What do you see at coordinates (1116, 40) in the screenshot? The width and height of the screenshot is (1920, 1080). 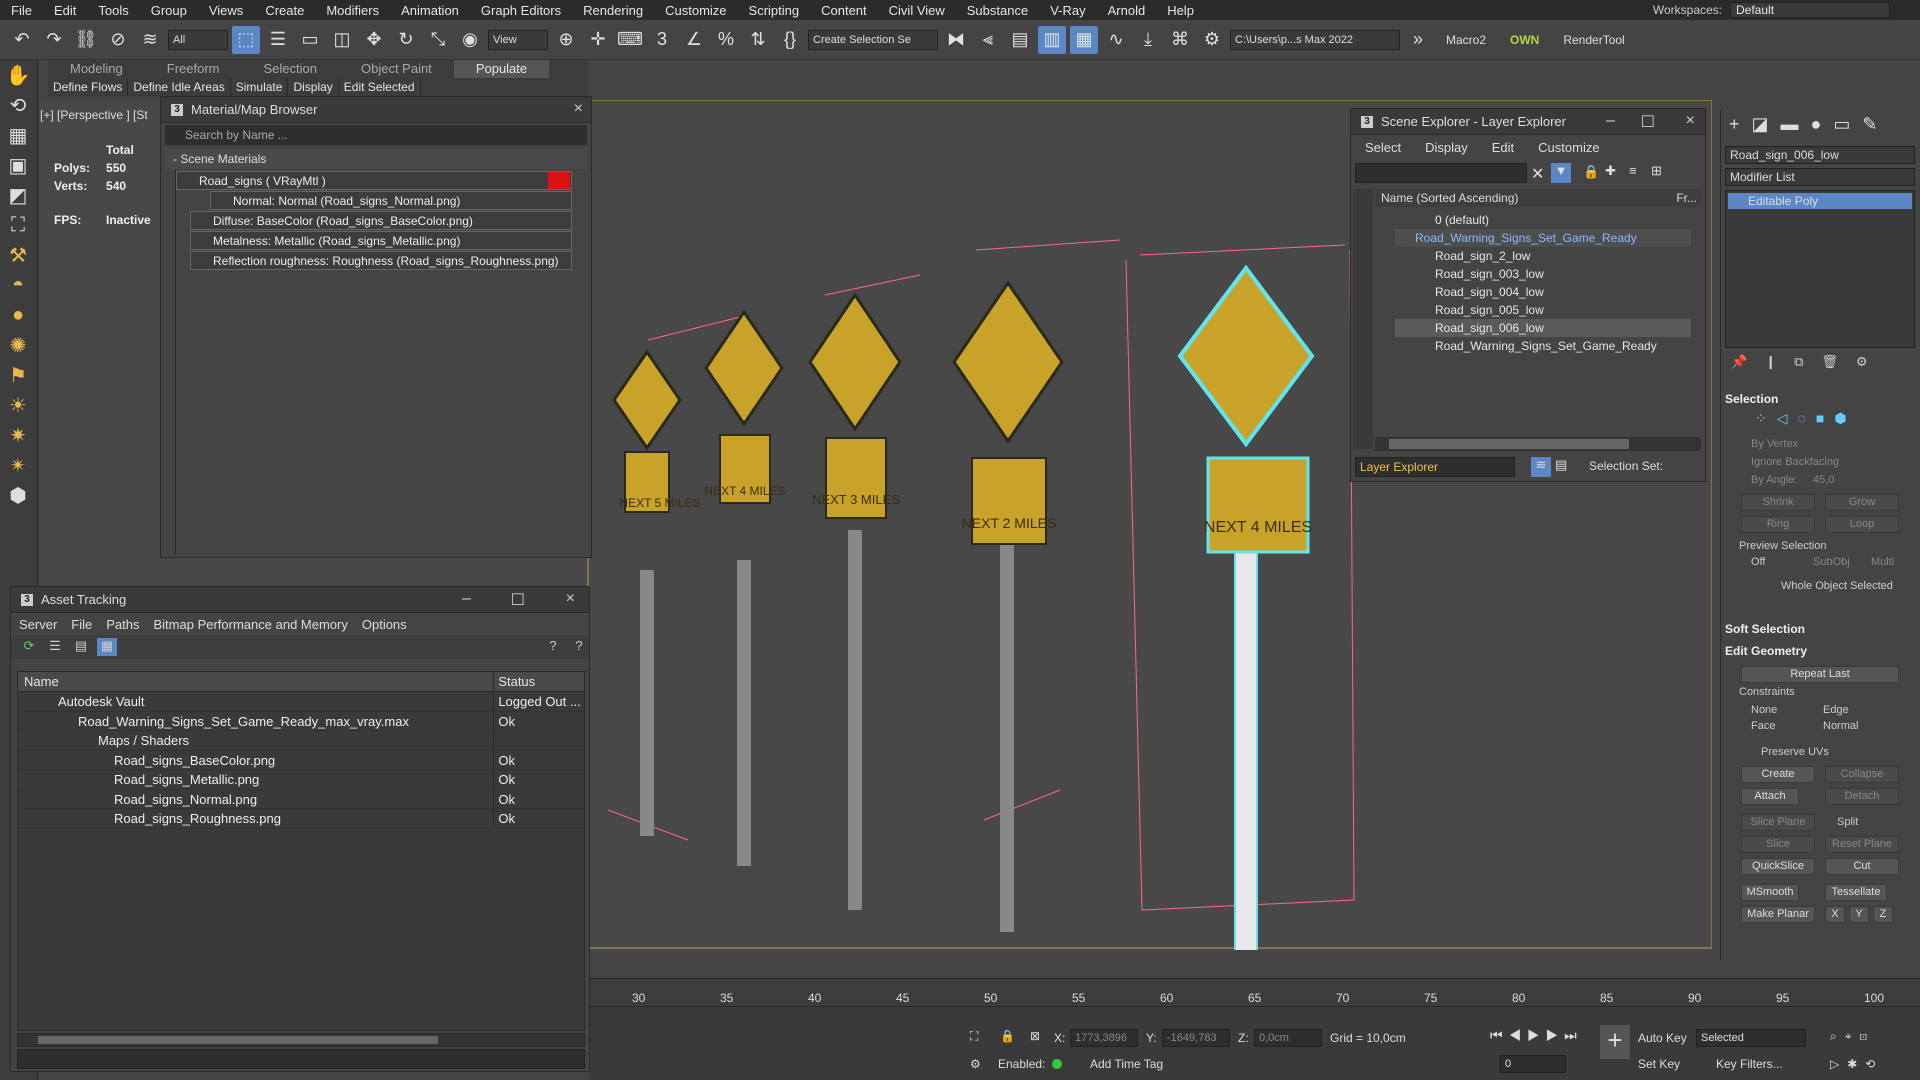 I see `curve-editor-icon: ∿` at bounding box center [1116, 40].